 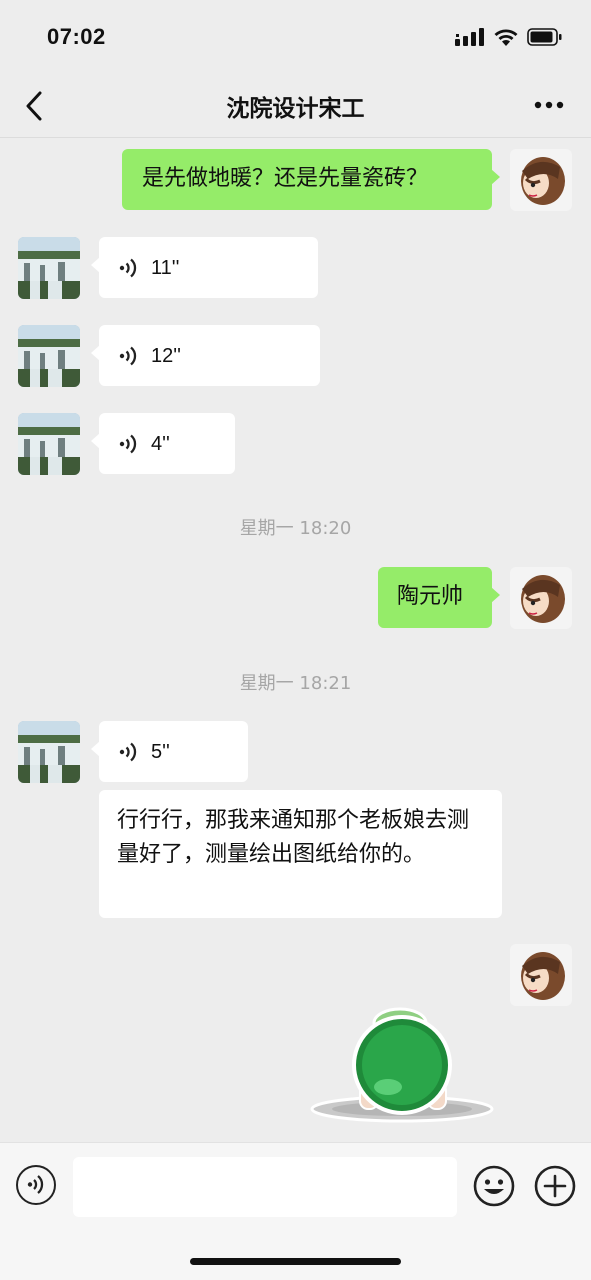 What do you see at coordinates (76, 36) in the screenshot?
I see `status-time: 07:02` at bounding box center [76, 36].